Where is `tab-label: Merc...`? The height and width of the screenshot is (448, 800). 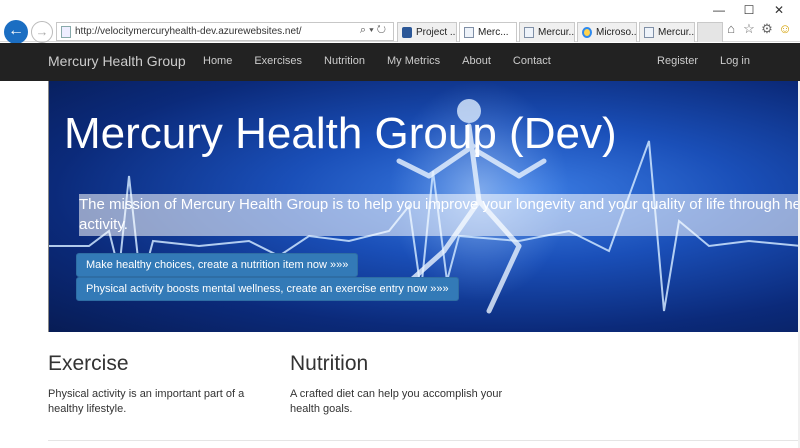
tab-label: Merc... is located at coordinates (493, 32).